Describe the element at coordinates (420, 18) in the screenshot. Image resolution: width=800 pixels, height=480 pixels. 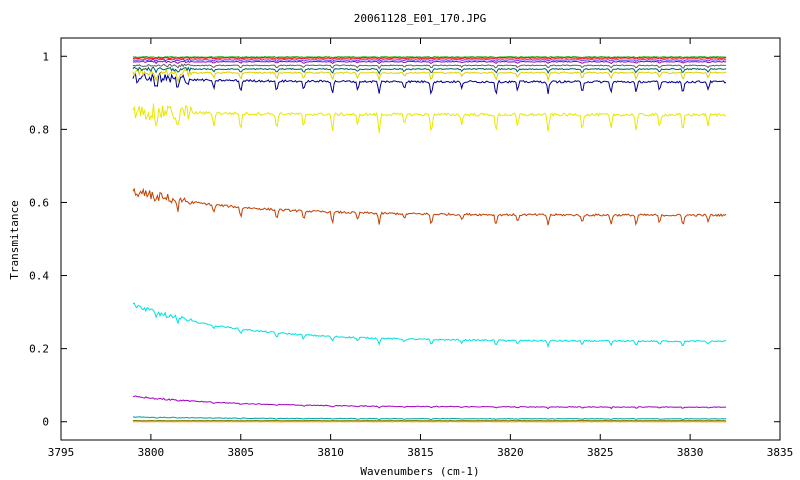
I see `chart-title: 20061128_E01_170.JPG` at that location.